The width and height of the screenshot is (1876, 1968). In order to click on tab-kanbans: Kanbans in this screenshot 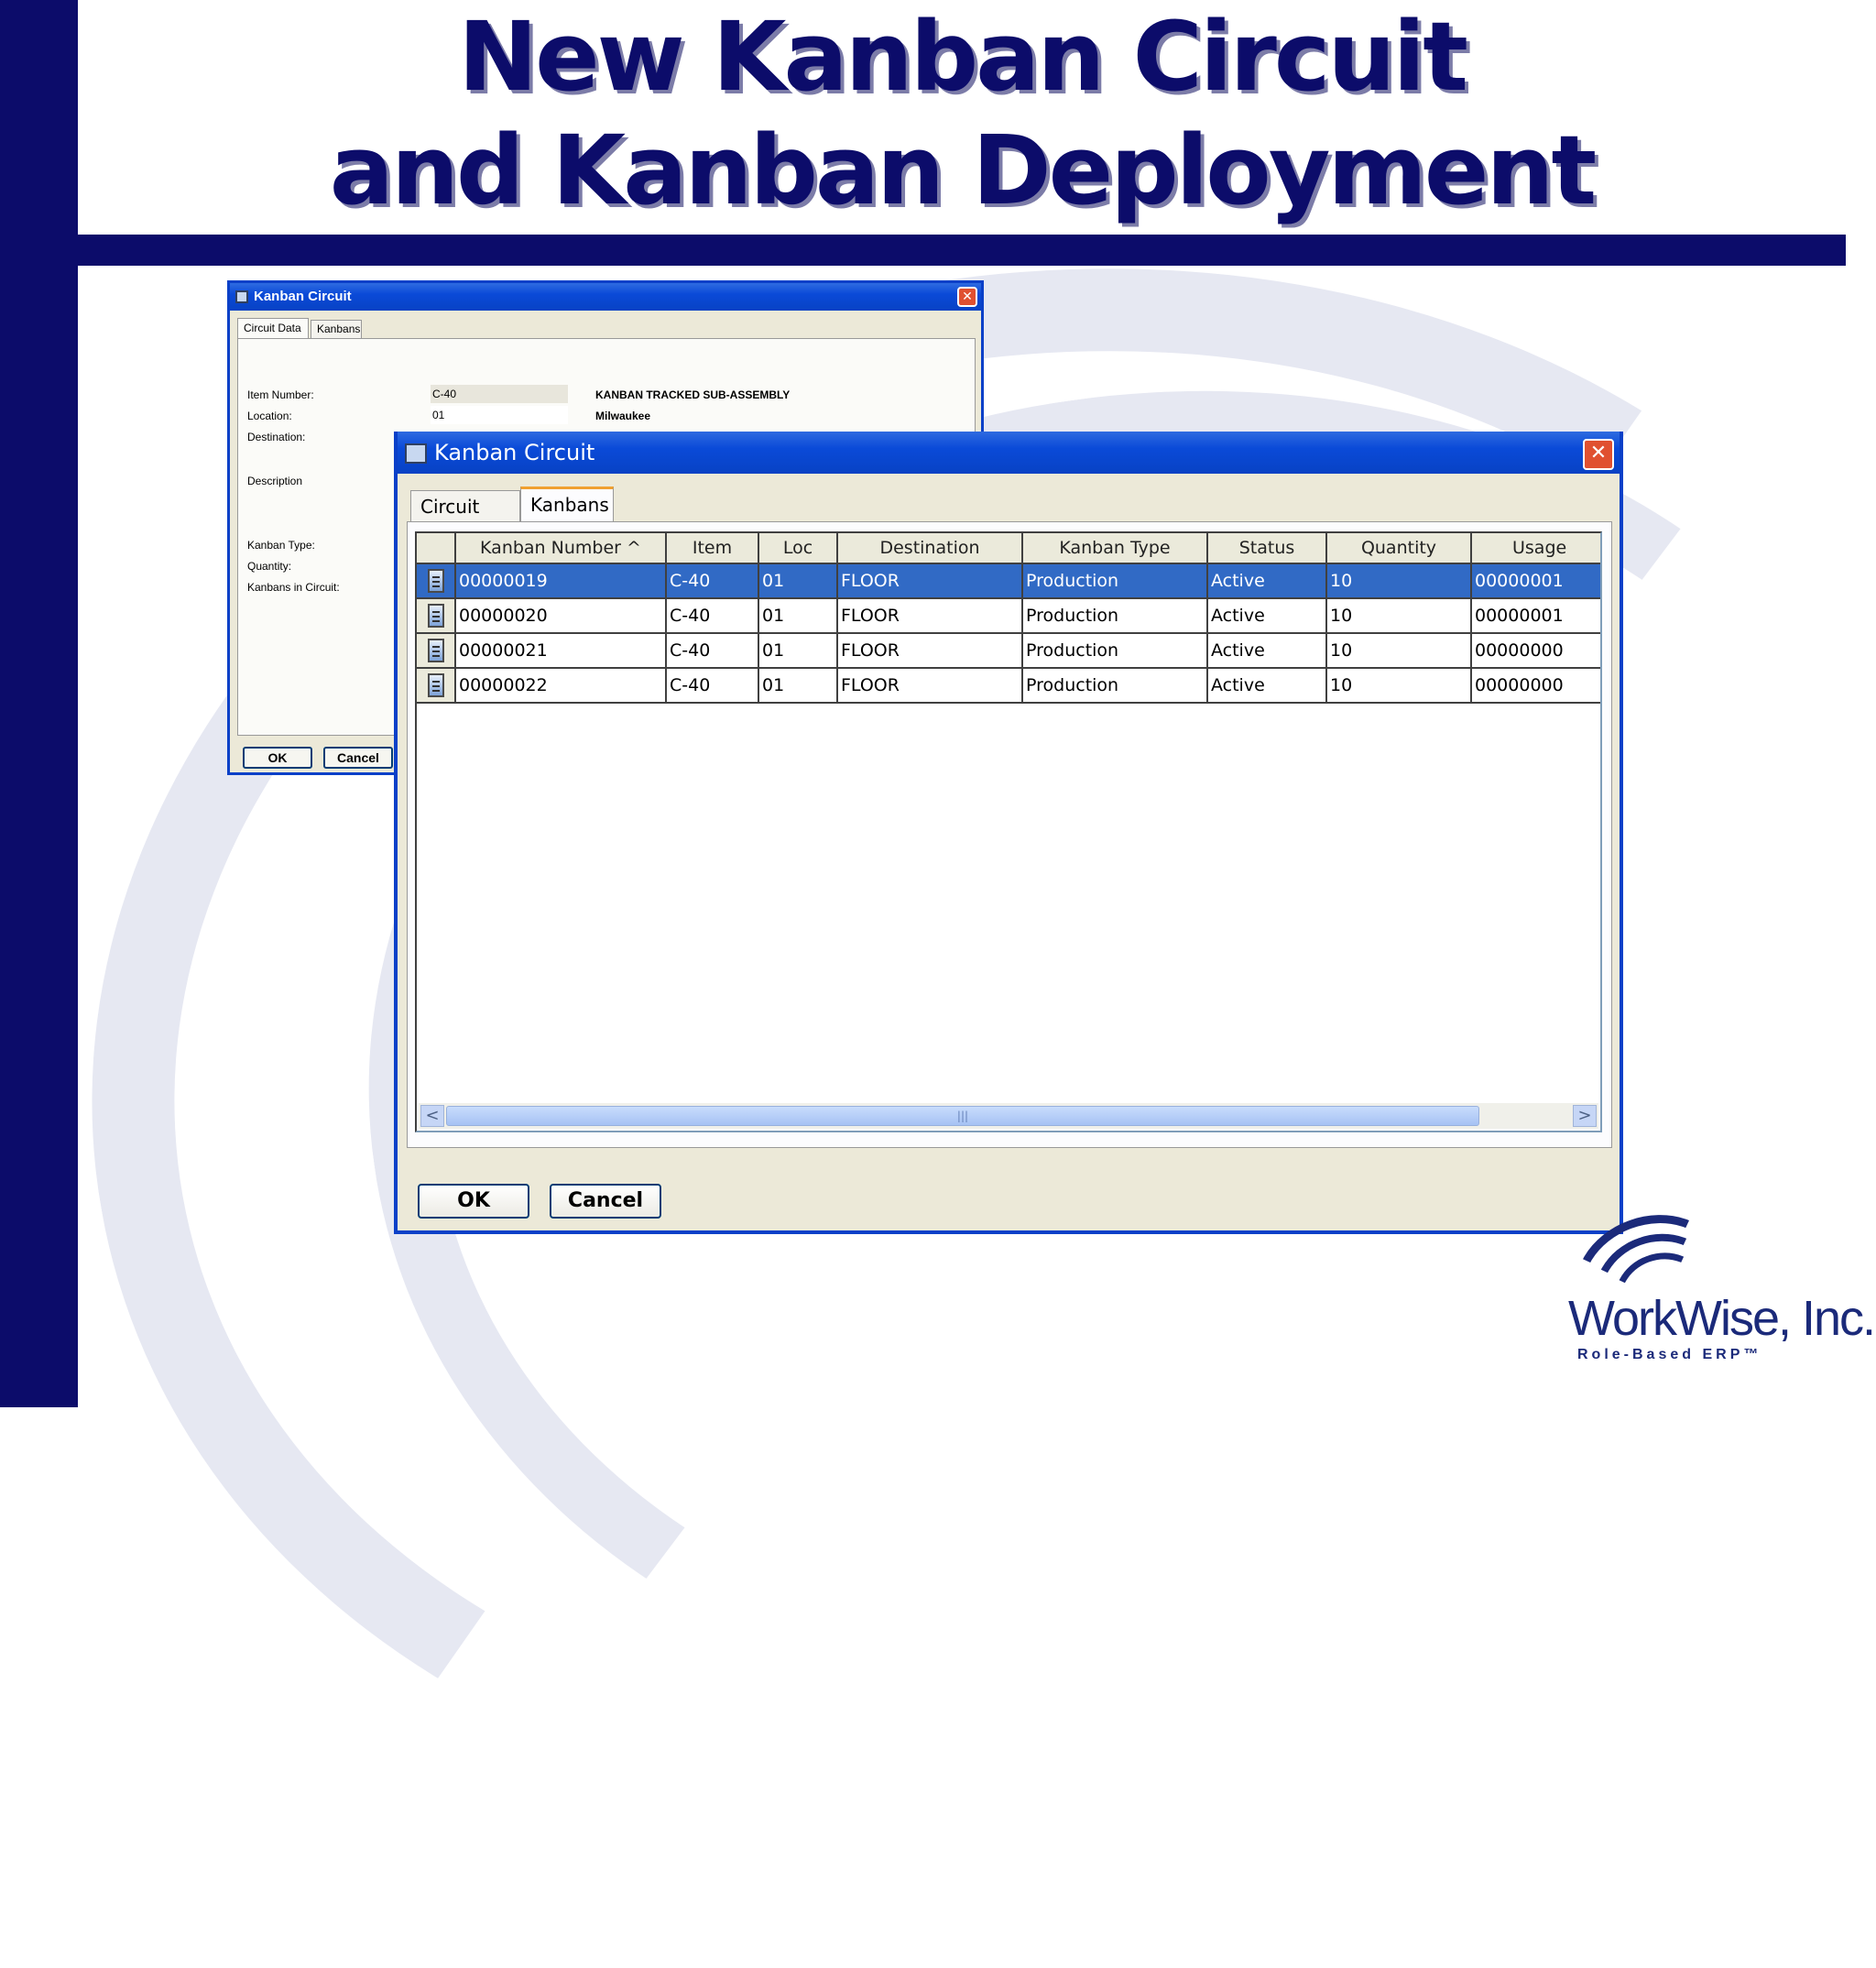, I will do `click(567, 504)`.